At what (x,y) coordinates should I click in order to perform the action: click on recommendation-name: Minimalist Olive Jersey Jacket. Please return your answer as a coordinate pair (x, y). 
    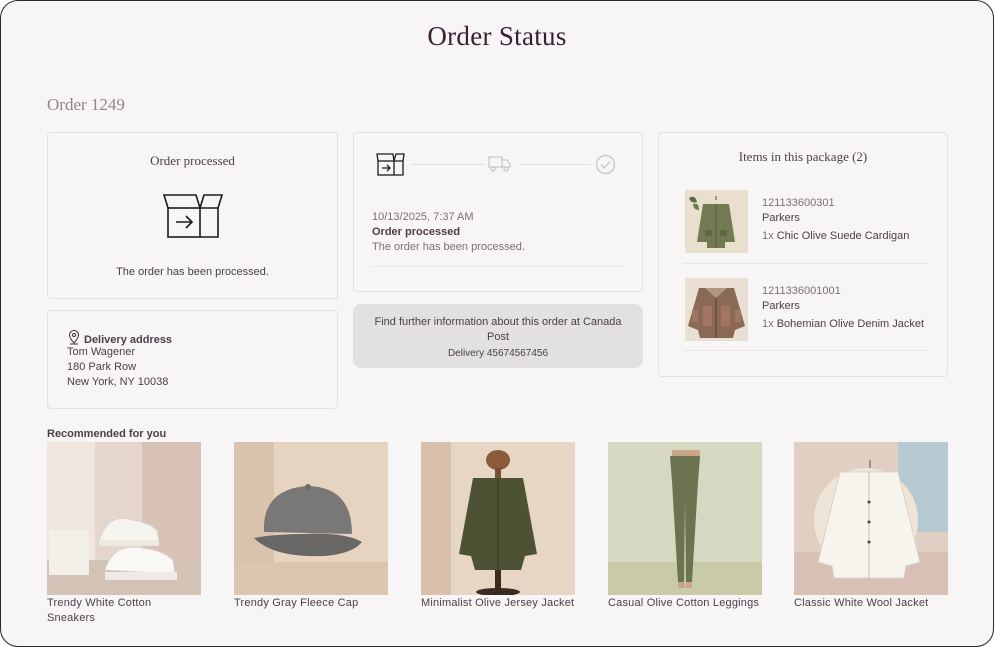
    Looking at the image, I should click on (498, 603).